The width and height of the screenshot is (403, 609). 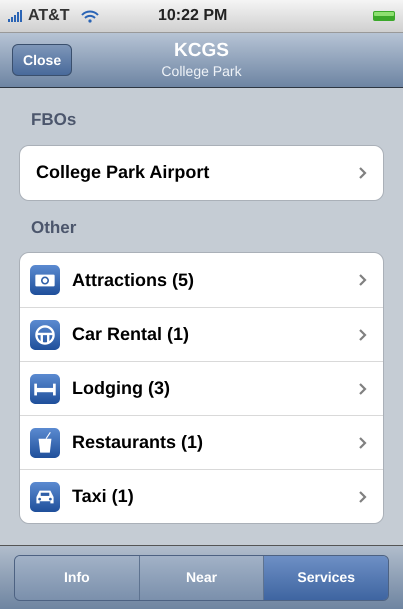 I want to click on list-row: Attractions (5), so click(x=201, y=280).